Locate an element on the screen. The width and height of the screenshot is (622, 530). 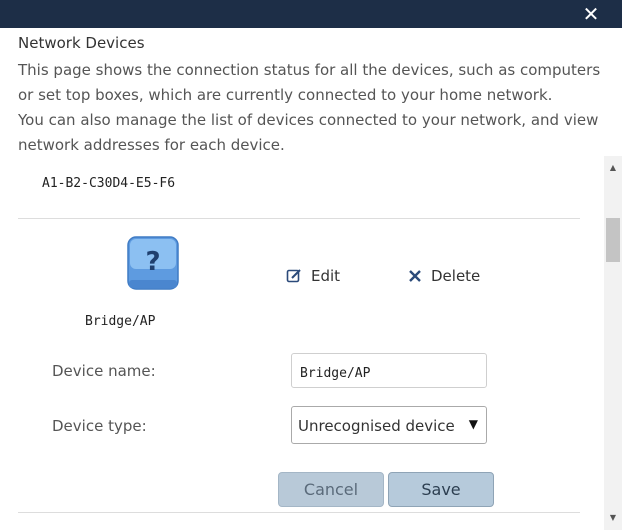
dropdown-arrow-icon: ▼ is located at coordinates (473, 424).